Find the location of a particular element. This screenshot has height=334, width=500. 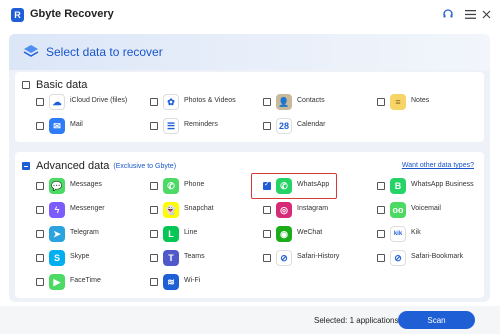

basic-data-header: Basic data is located at coordinates (54, 85).